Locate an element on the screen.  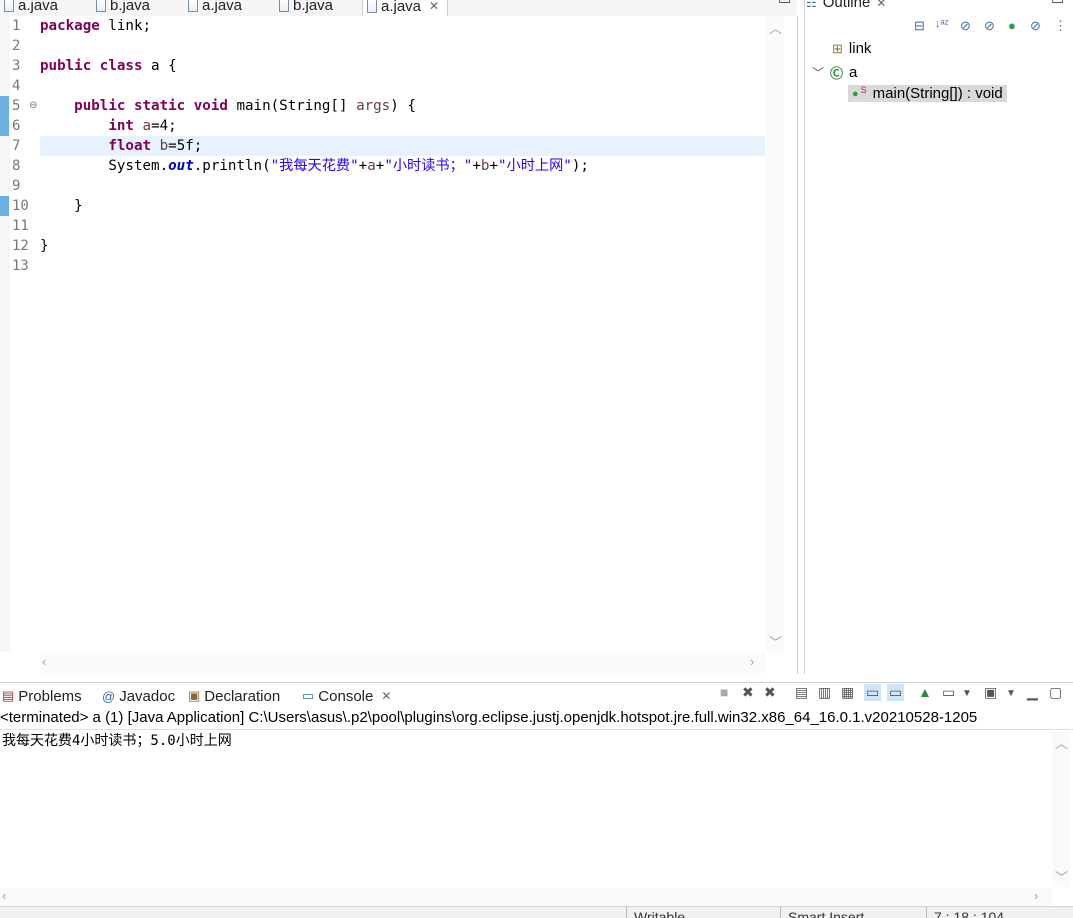
code-line-1: package link; is located at coordinates (95, 26).